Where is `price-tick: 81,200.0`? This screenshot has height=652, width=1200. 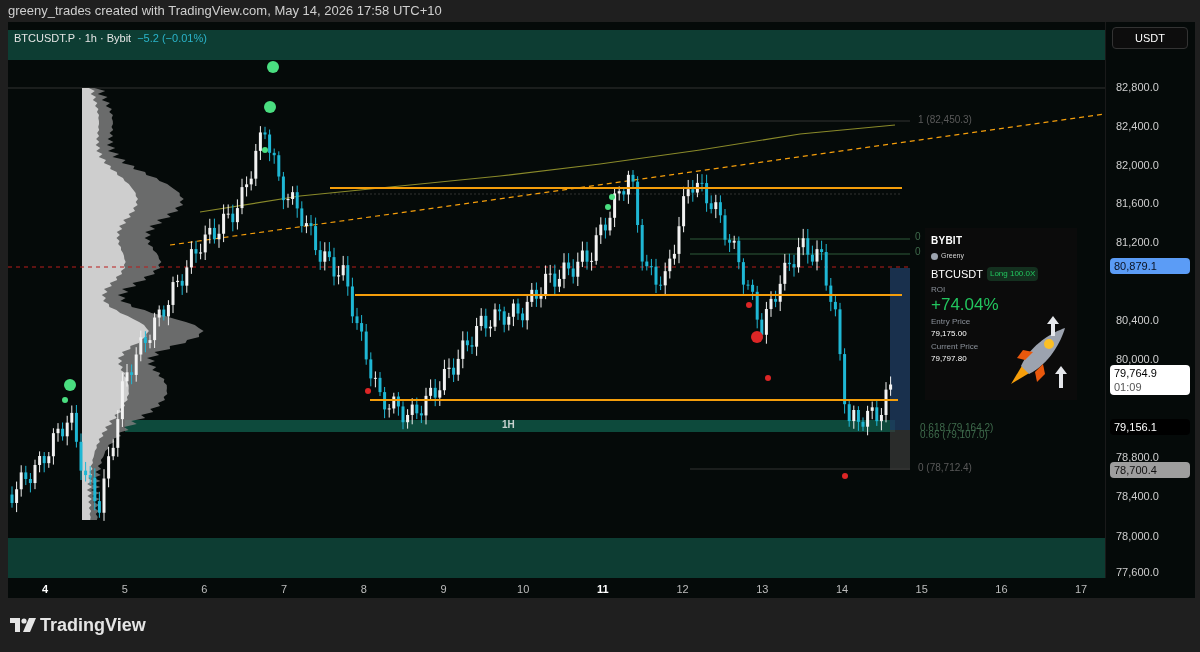
price-tick: 81,200.0 is located at coordinates (1137, 242).